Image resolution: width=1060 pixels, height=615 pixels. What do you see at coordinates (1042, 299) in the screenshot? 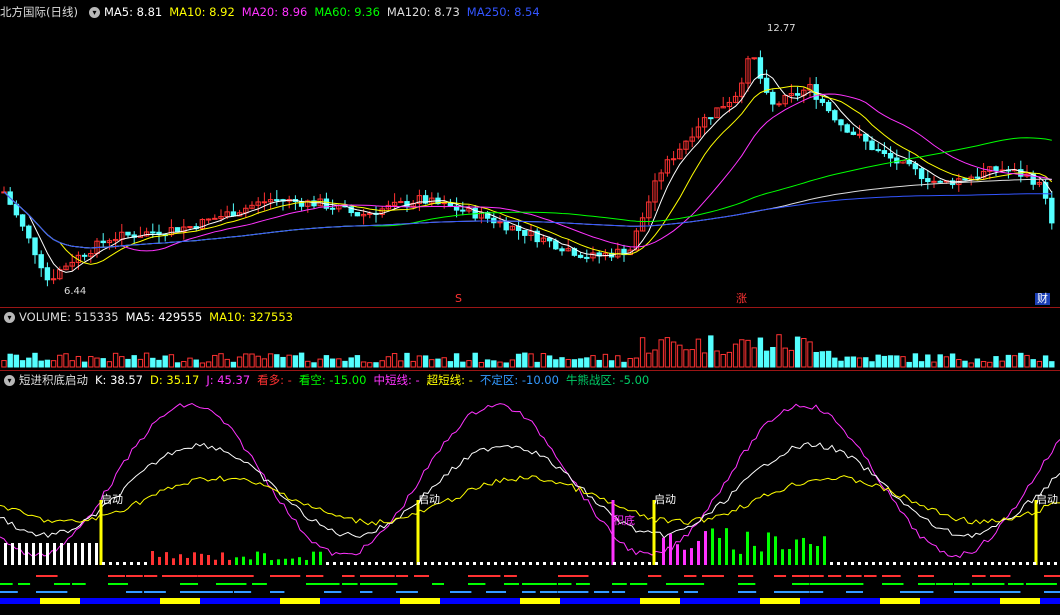
I see `marker-cai: 财` at bounding box center [1042, 299].